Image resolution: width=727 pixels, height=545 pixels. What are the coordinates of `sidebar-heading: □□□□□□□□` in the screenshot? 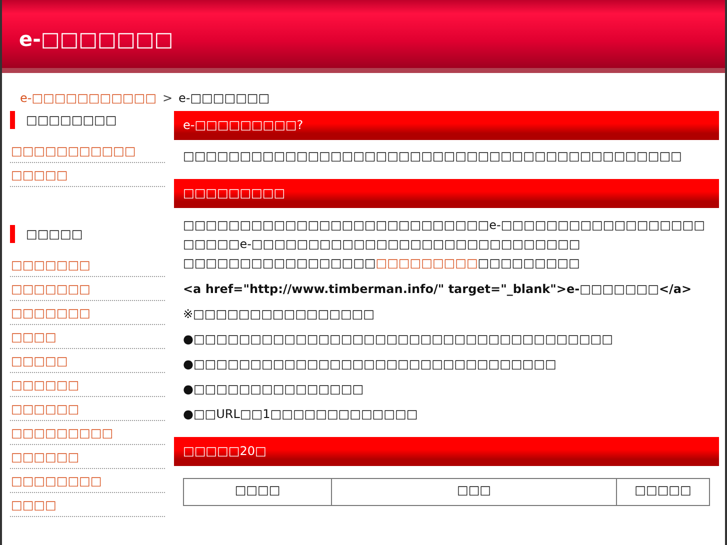 It's located at (87, 120).